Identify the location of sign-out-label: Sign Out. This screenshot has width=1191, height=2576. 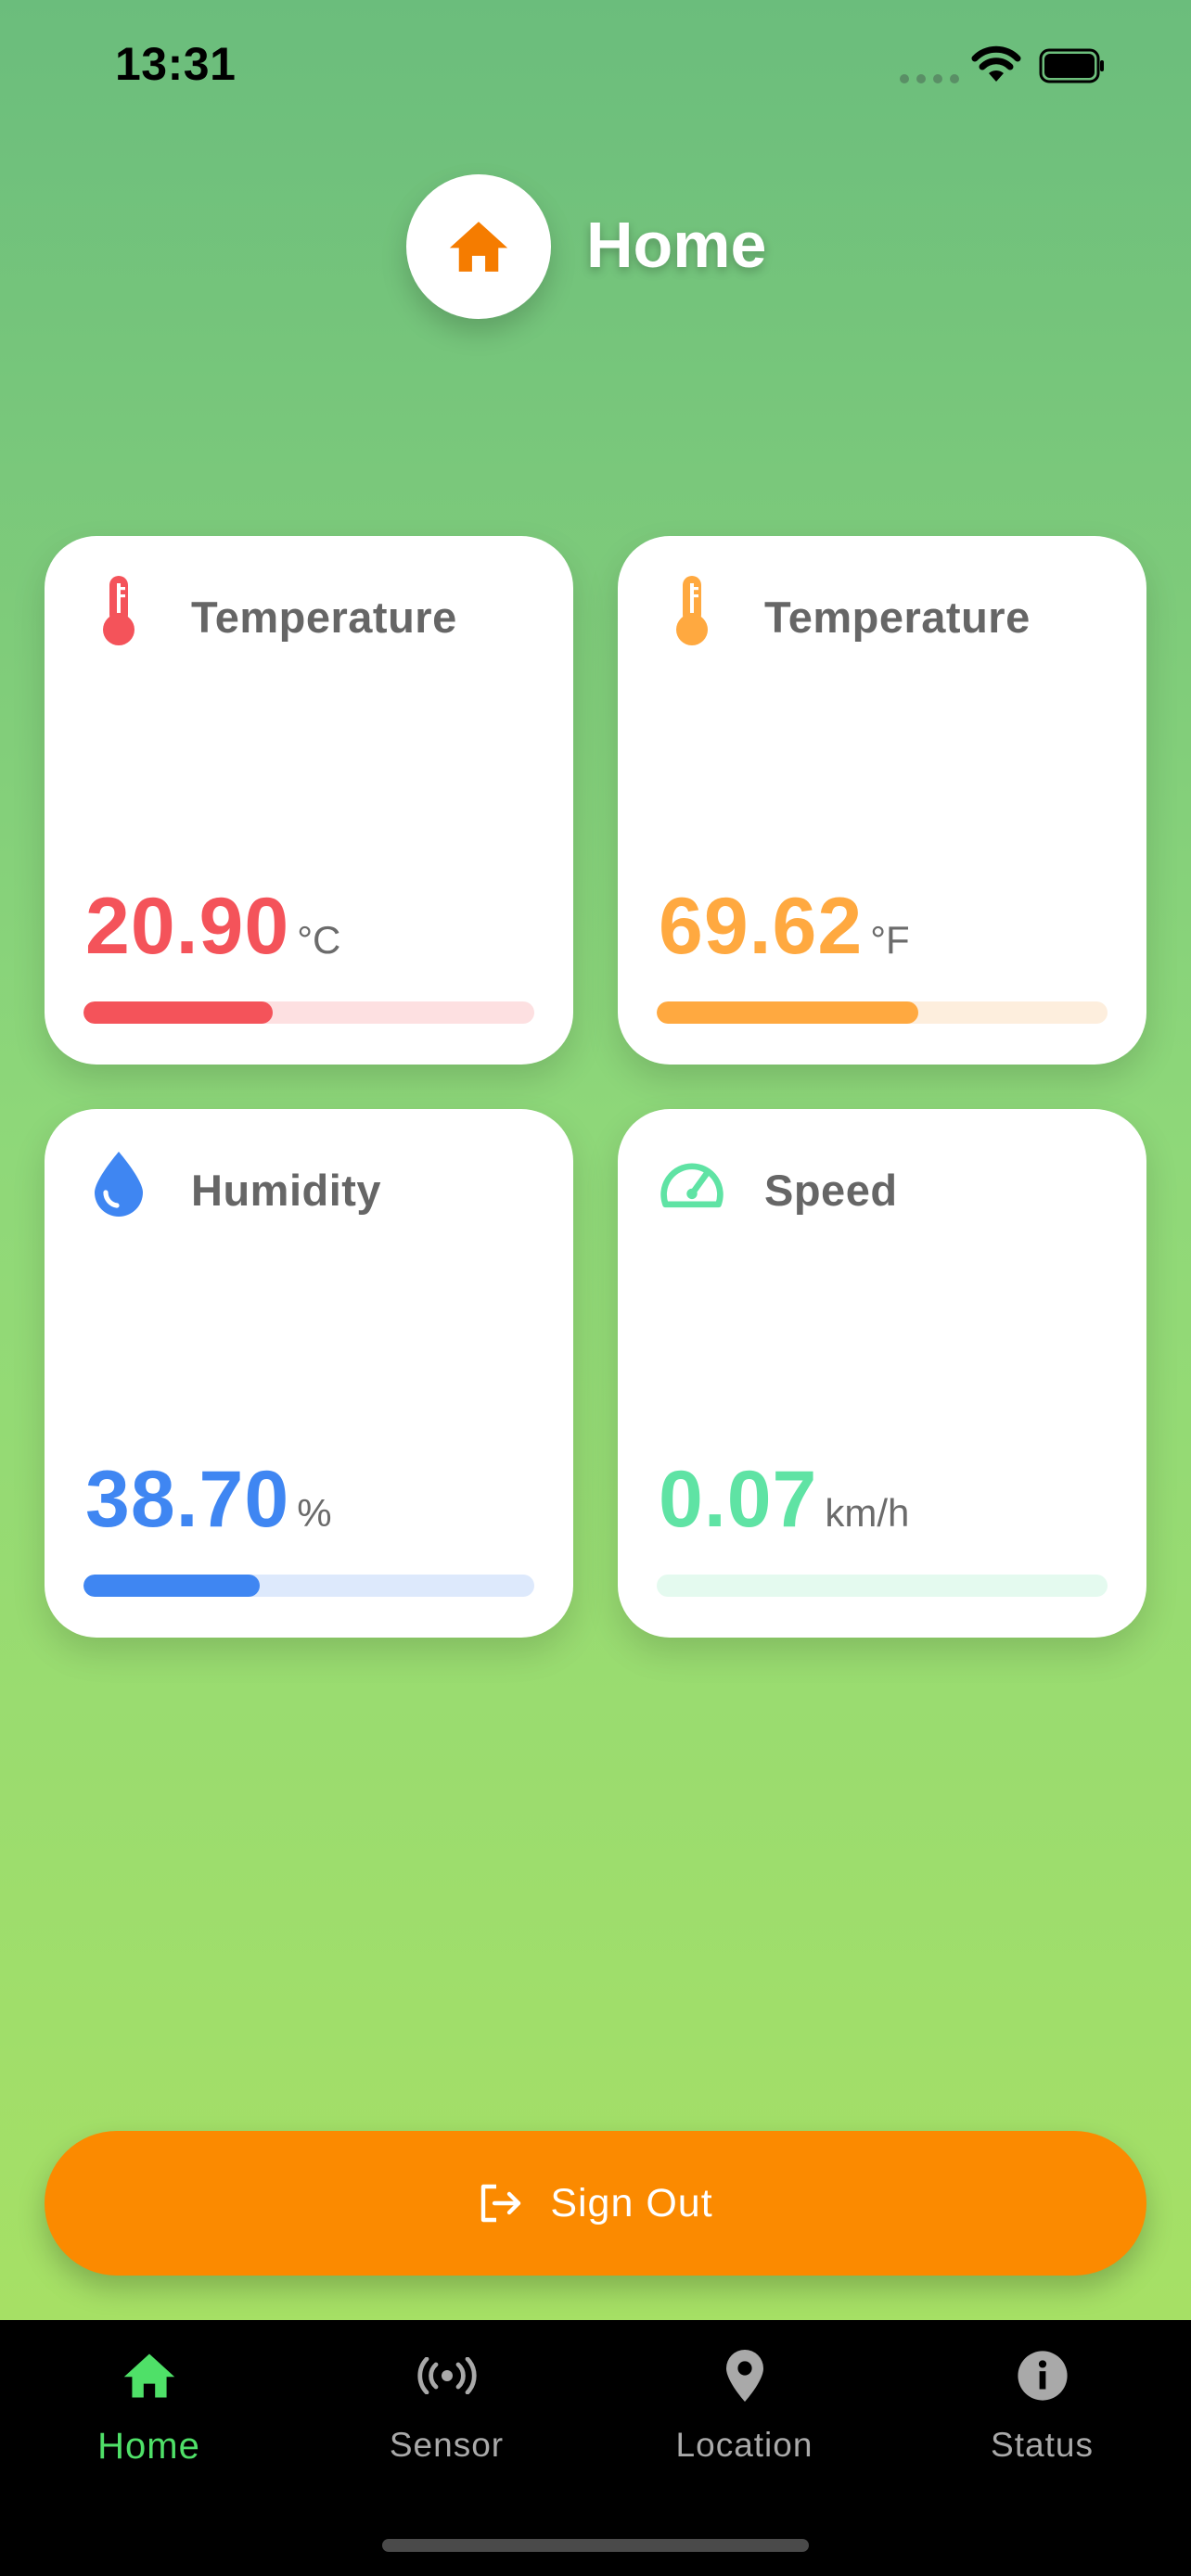
(631, 2203).